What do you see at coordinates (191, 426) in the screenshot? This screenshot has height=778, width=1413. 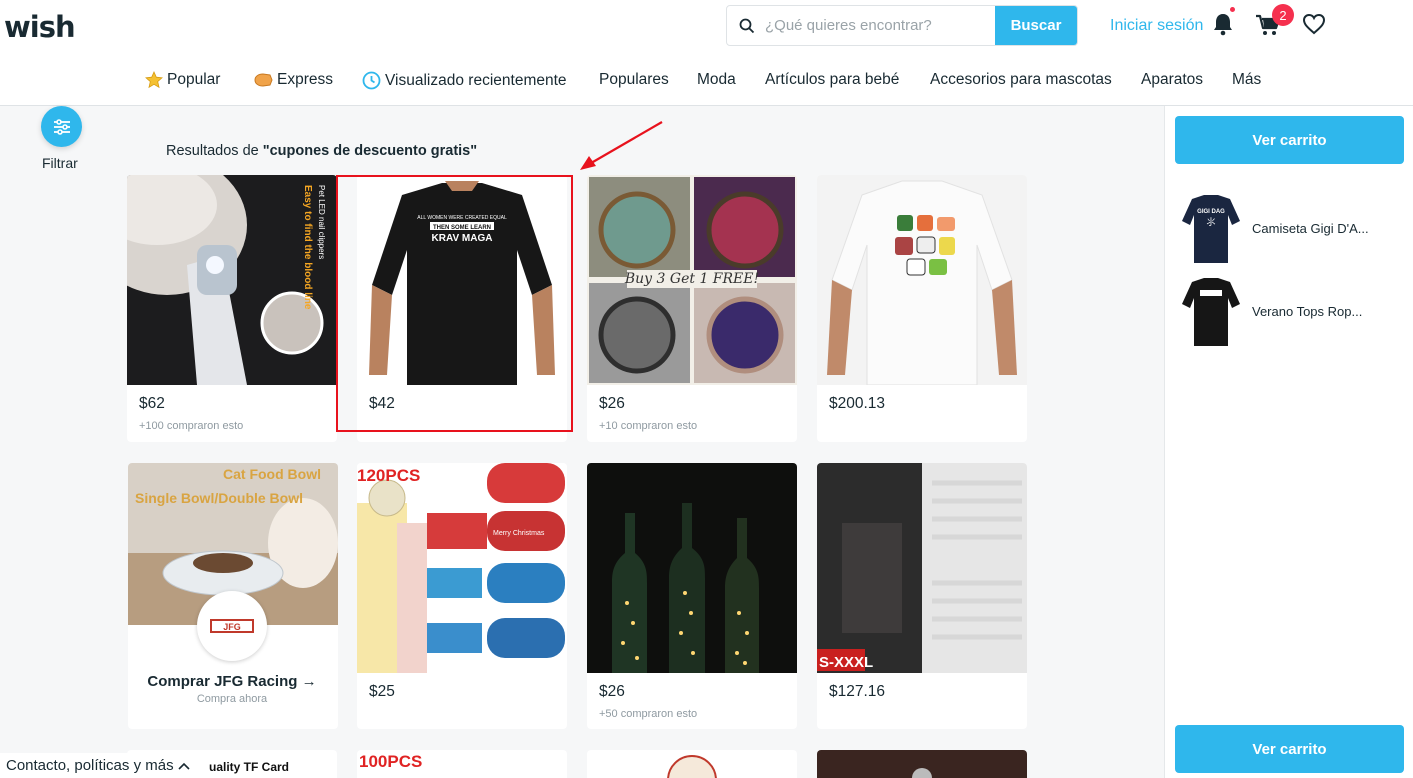 I see `product-sold-count: +100 compraron esto` at bounding box center [191, 426].